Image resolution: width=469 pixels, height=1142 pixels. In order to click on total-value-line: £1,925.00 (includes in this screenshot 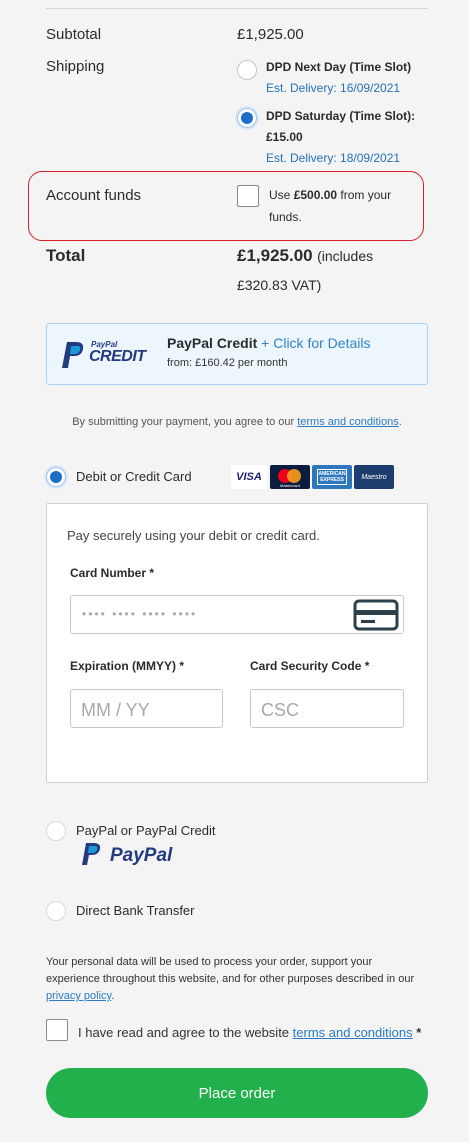, I will do `click(305, 256)`.